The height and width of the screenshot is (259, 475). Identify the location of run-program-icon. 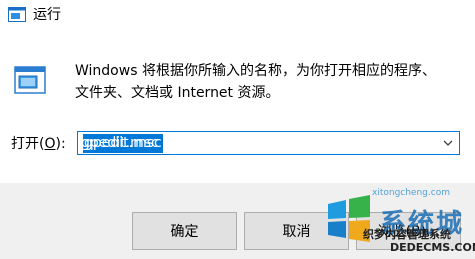
(30, 80).